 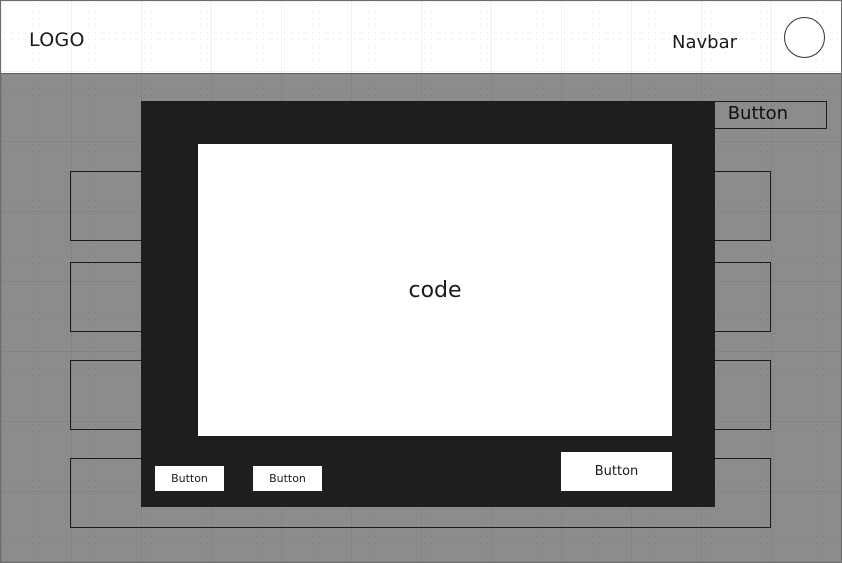 What do you see at coordinates (616, 471) in the screenshot?
I see `modal-primary-button: Button` at bounding box center [616, 471].